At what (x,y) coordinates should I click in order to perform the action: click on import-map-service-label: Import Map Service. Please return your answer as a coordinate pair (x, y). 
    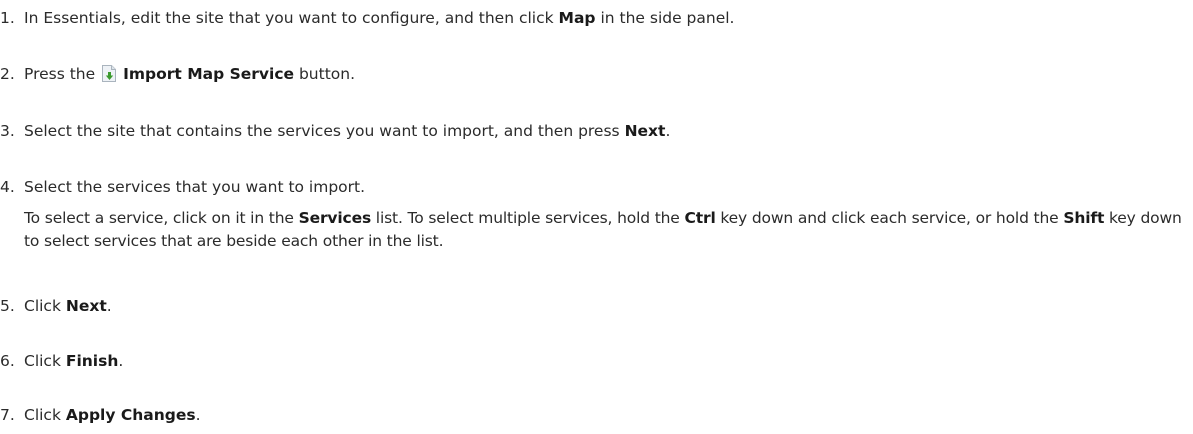
    Looking at the image, I should click on (209, 74).